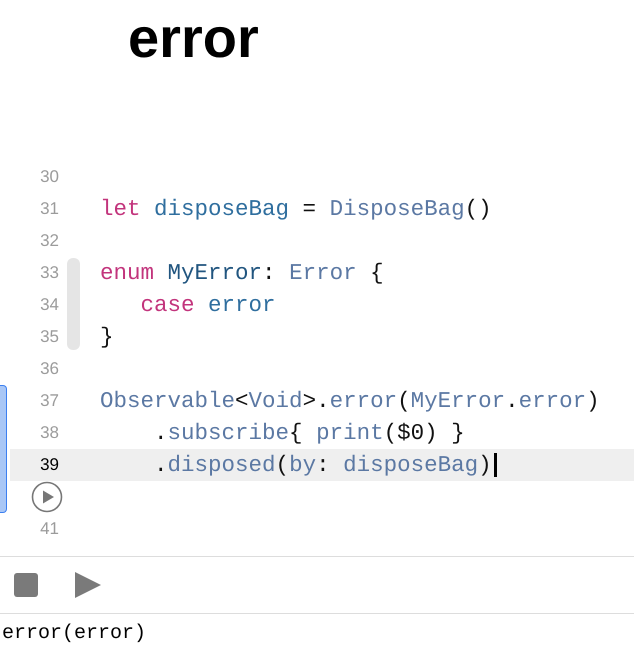 The image size is (634, 656). Describe the element at coordinates (49, 241) in the screenshot. I see `line-number: 32` at that location.